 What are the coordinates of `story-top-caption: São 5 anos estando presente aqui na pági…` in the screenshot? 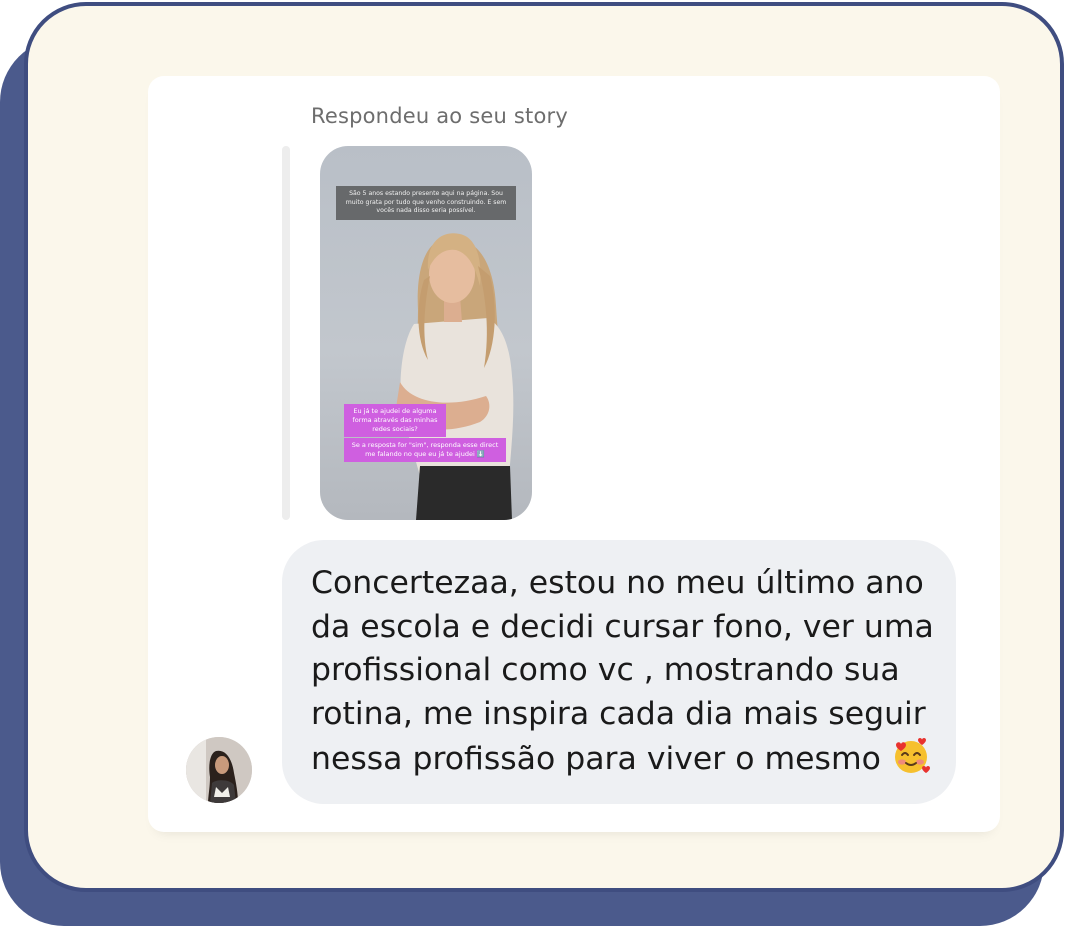 It's located at (426, 203).